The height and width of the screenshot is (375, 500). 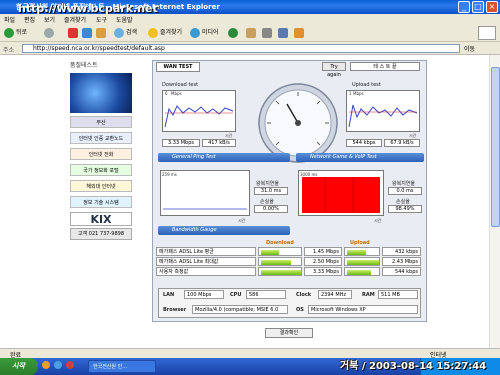 What do you see at coordinates (101, 219) in the screenshot?
I see `kix-logo: KIX` at bounding box center [101, 219].